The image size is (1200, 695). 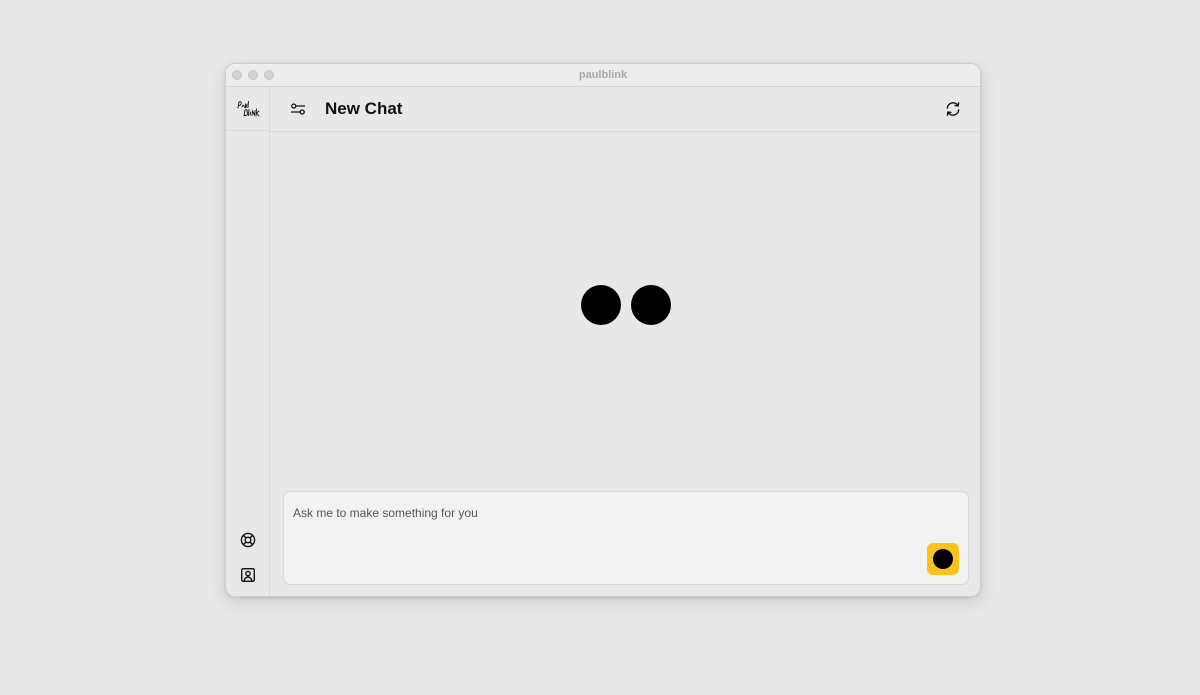 I want to click on mascot-eyes, so click(x=627, y=305).